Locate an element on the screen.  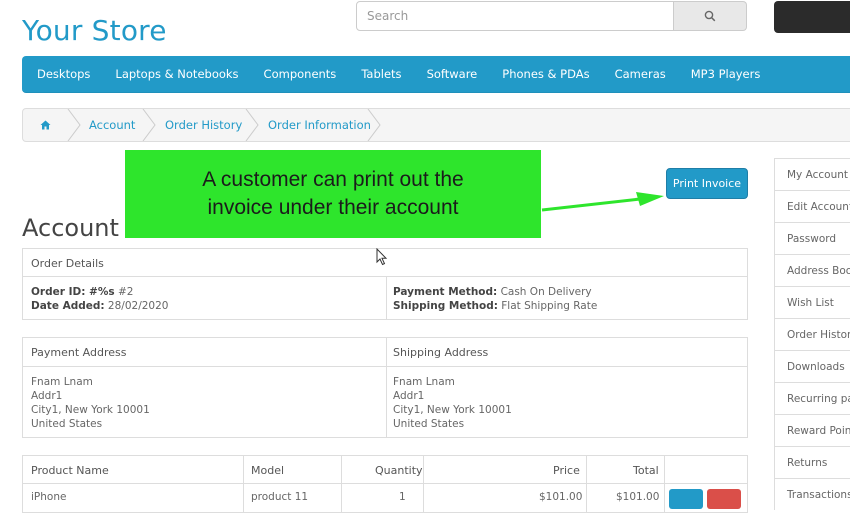
menu-item-desktops: Desktops is located at coordinates (63, 74).